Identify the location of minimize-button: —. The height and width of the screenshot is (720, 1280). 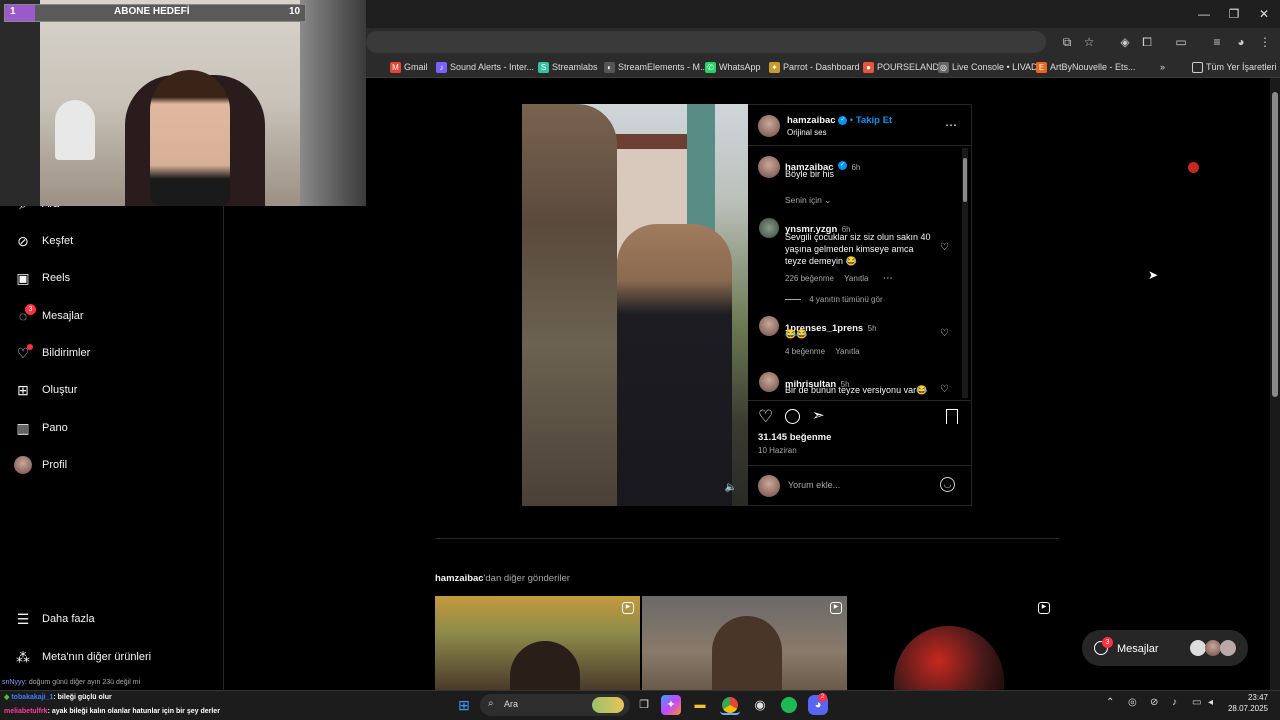
(1204, 14).